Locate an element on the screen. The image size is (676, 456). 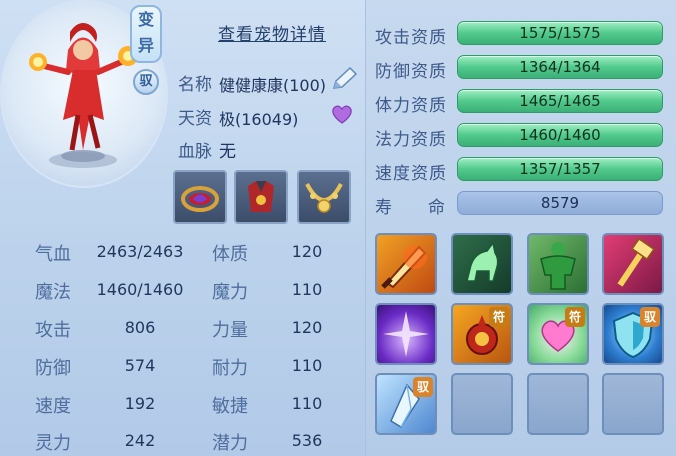
tame-tag: 驭 is located at coordinates (146, 82).